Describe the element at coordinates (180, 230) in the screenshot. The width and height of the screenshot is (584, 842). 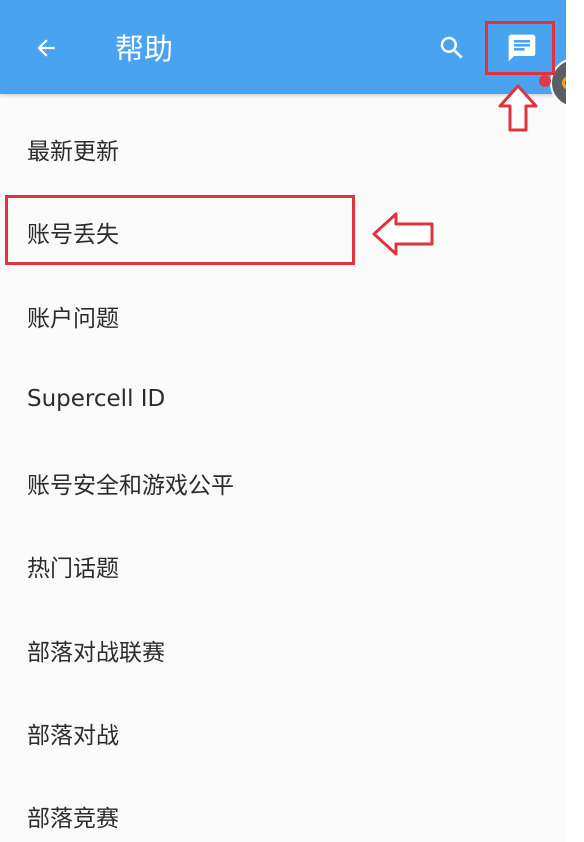
I see `highlight-box-lost-account` at that location.